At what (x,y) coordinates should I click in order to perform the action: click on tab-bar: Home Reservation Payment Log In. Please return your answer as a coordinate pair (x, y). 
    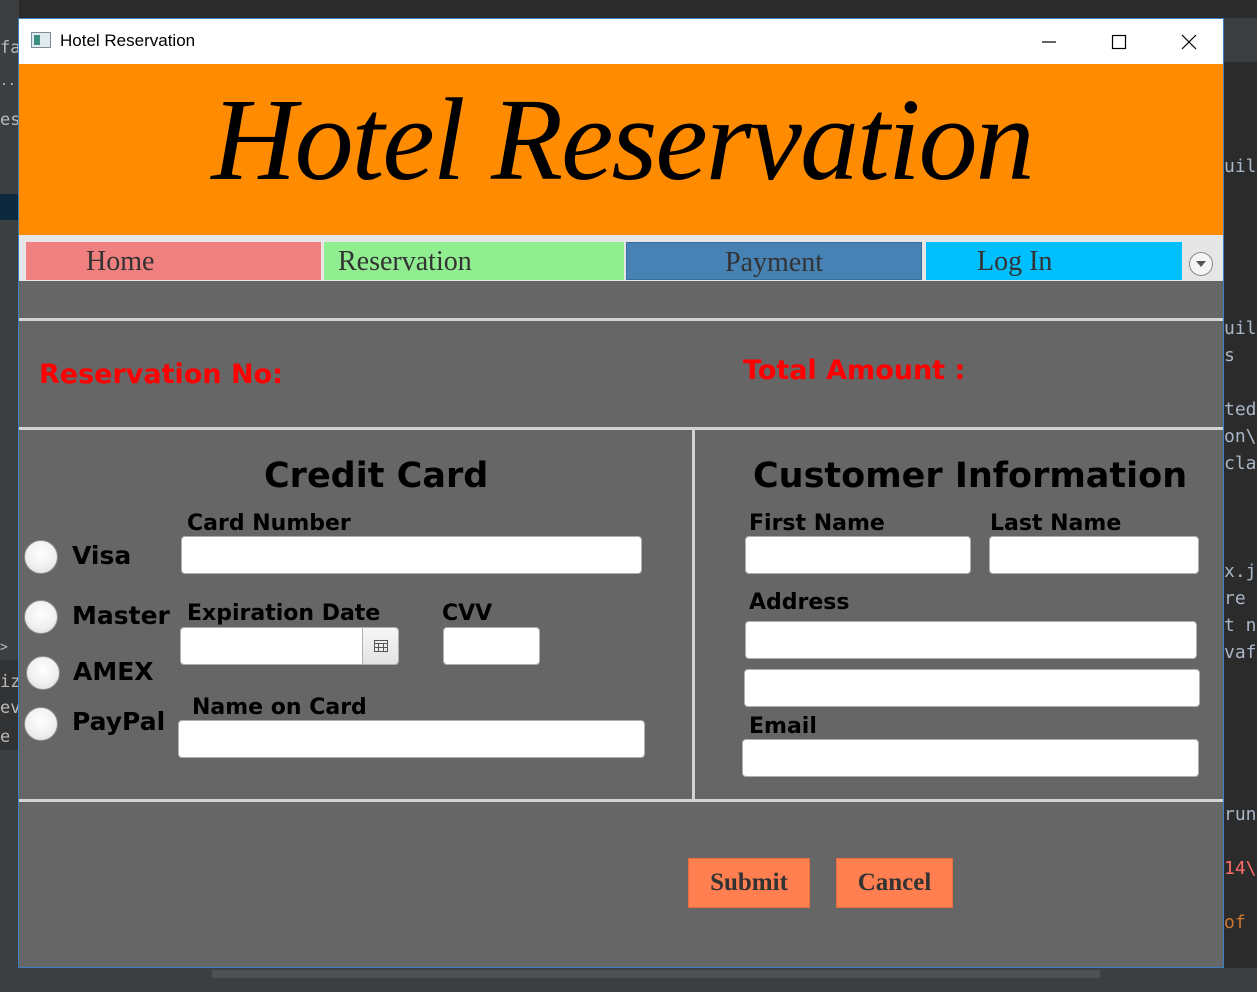
    Looking at the image, I should click on (621, 258).